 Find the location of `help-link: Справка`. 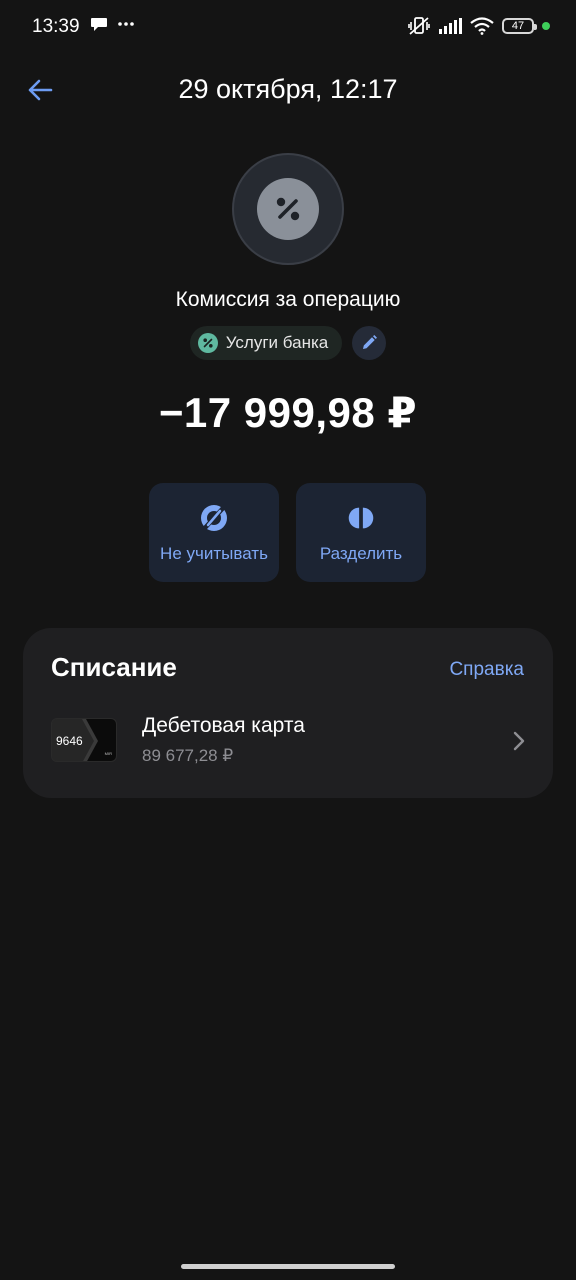

help-link: Справка is located at coordinates (486, 670).